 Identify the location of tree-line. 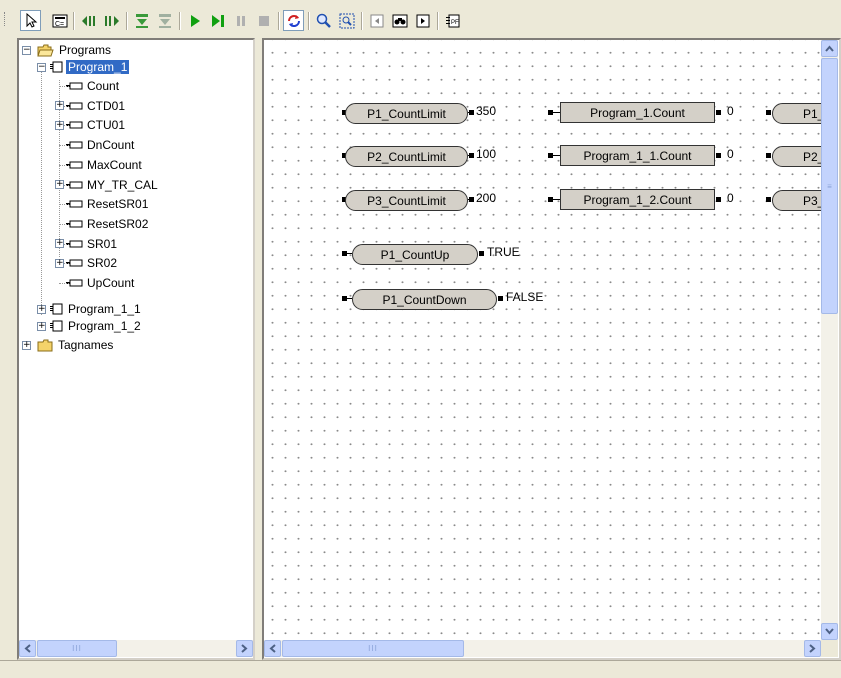
(41, 189).